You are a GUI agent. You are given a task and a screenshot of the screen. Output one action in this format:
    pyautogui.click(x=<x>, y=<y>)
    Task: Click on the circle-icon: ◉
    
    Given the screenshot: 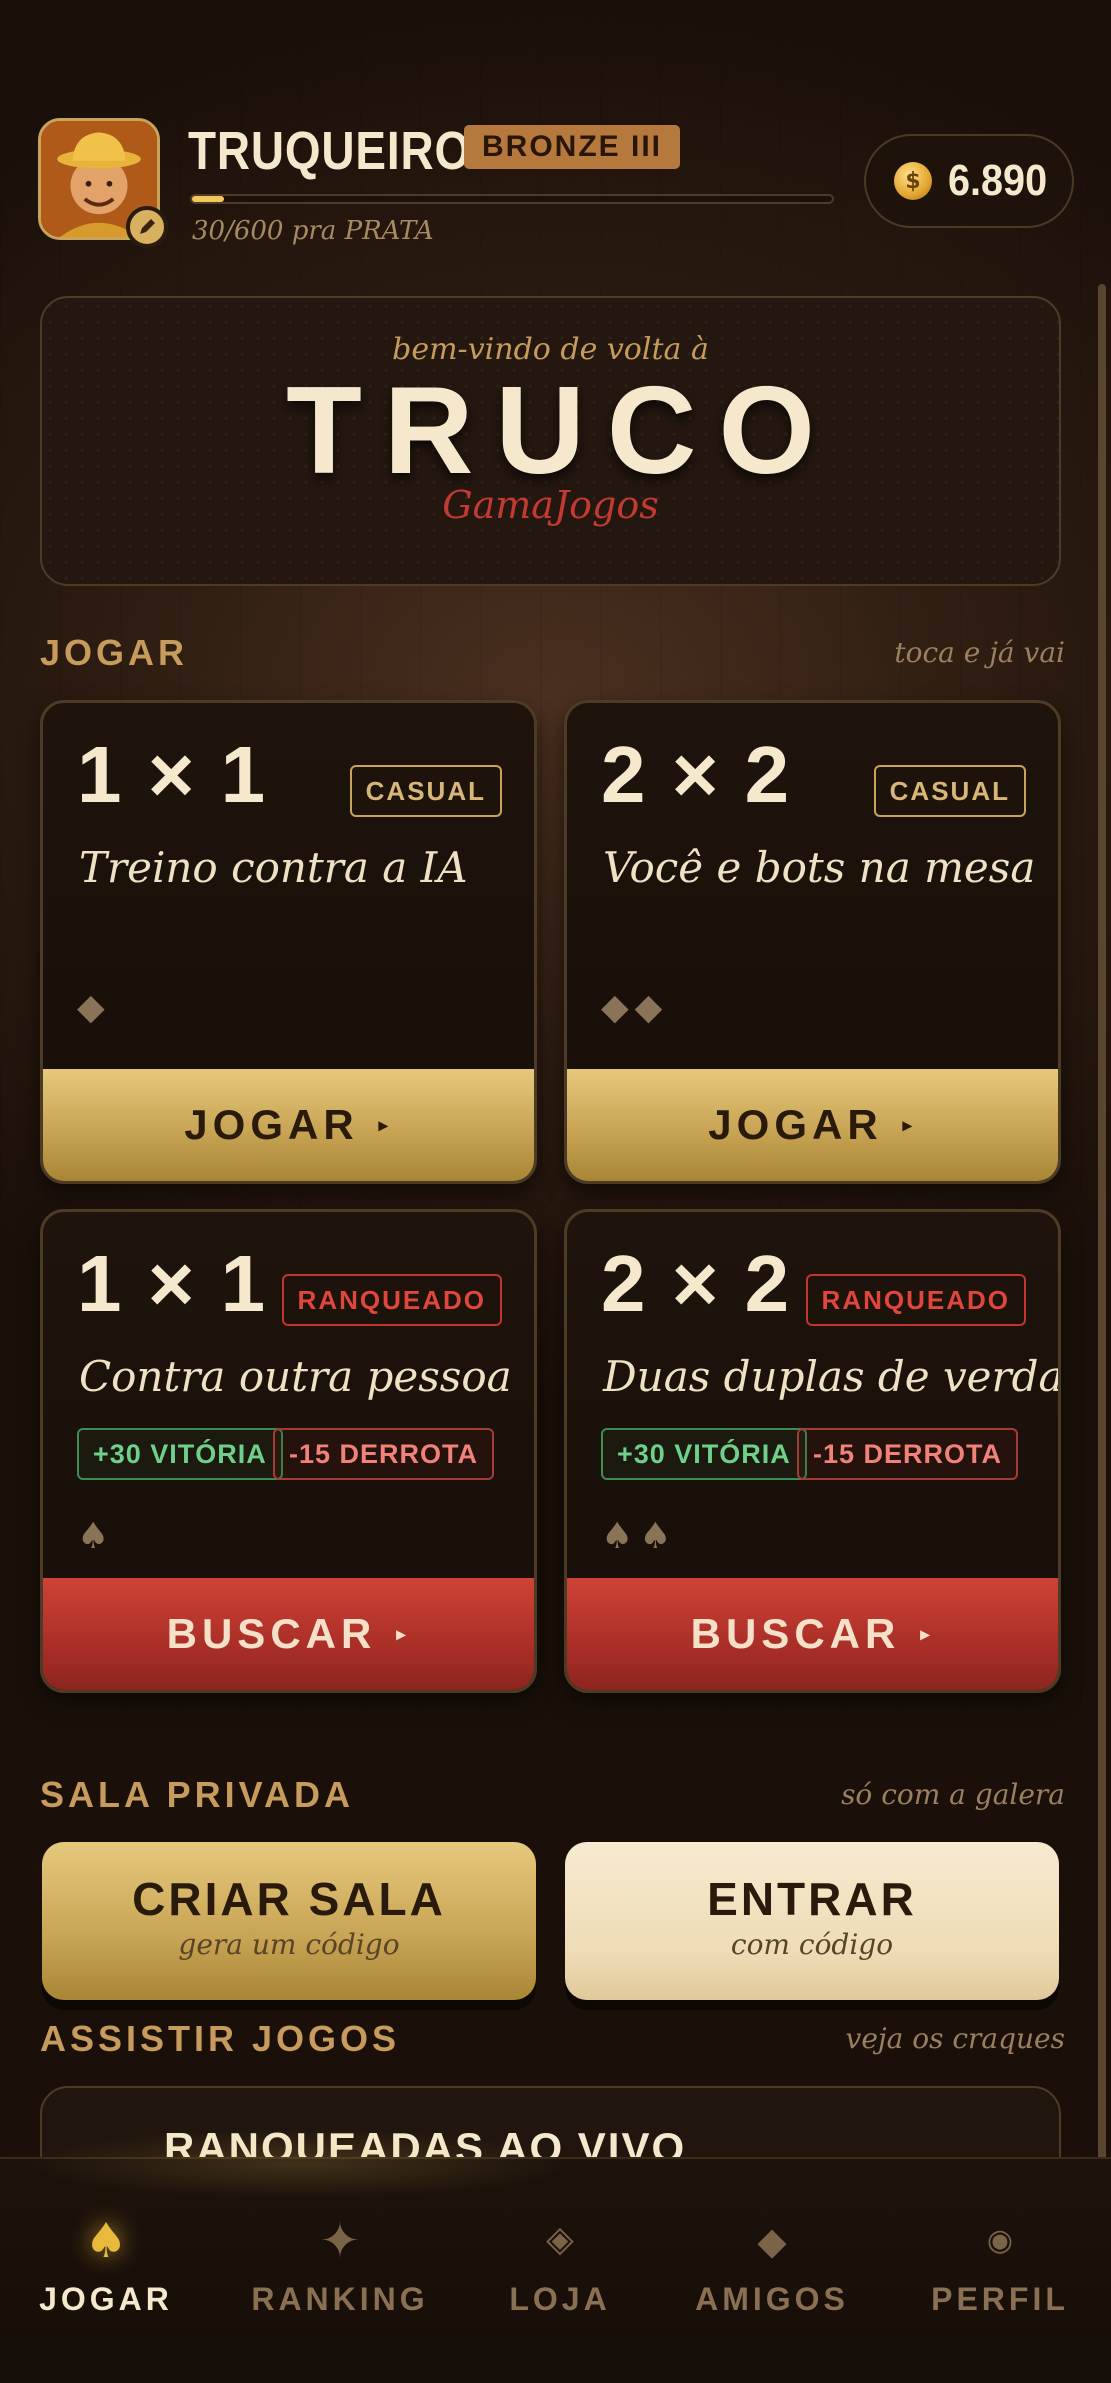 What is the action you would take?
    pyautogui.click(x=1000, y=2240)
    